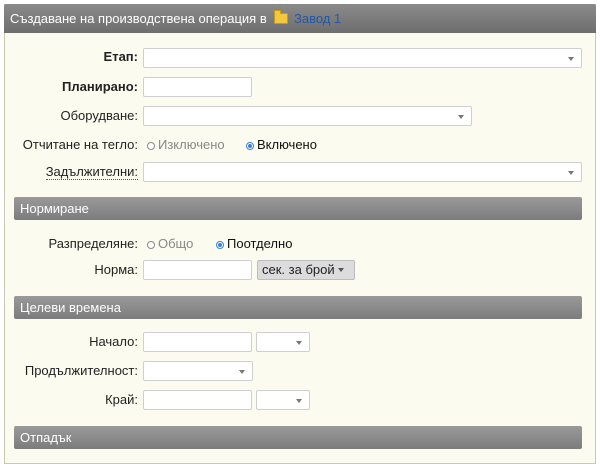 This screenshot has height=464, width=600. What do you see at coordinates (197, 87) in the screenshot?
I see `planned-input` at bounding box center [197, 87].